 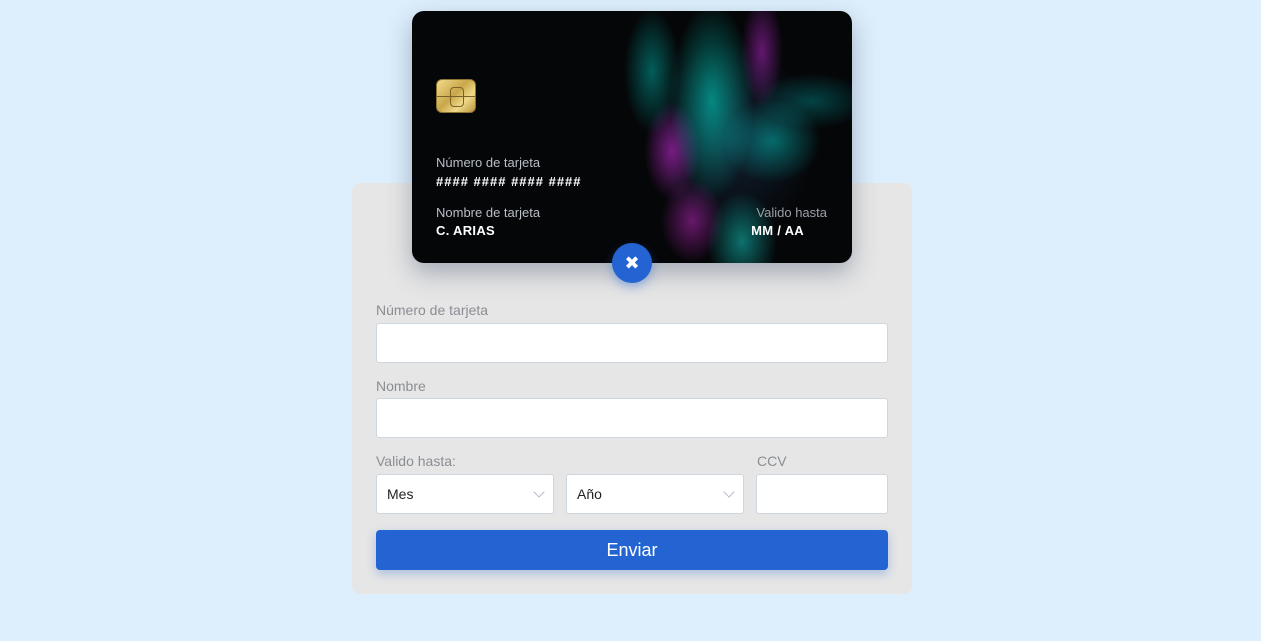 I want to click on submit-button: Enviar, so click(x=632, y=550).